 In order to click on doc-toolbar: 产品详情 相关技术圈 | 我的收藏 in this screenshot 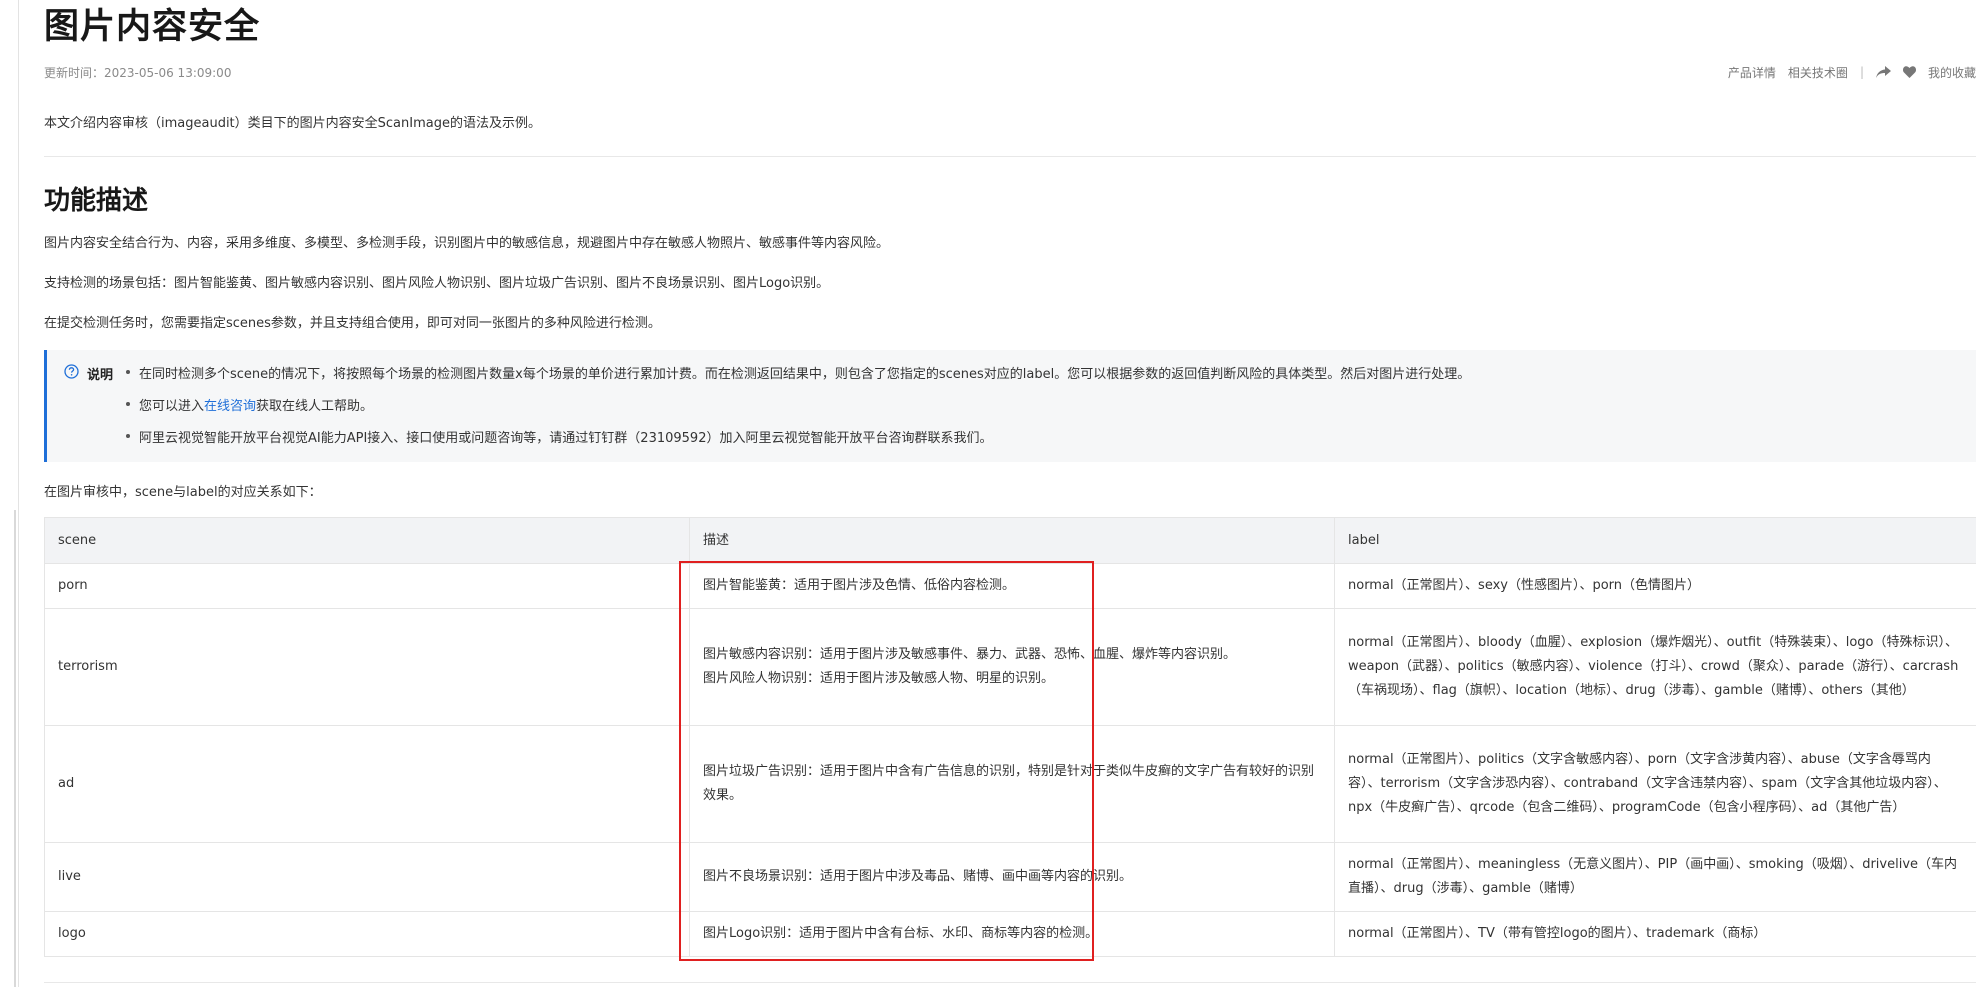, I will do `click(1852, 72)`.